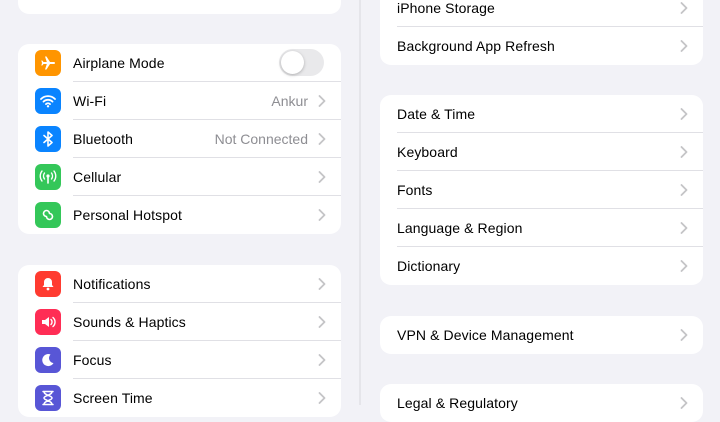 The width and height of the screenshot is (720, 422). What do you see at coordinates (48, 177) in the screenshot?
I see `cellular-icon` at bounding box center [48, 177].